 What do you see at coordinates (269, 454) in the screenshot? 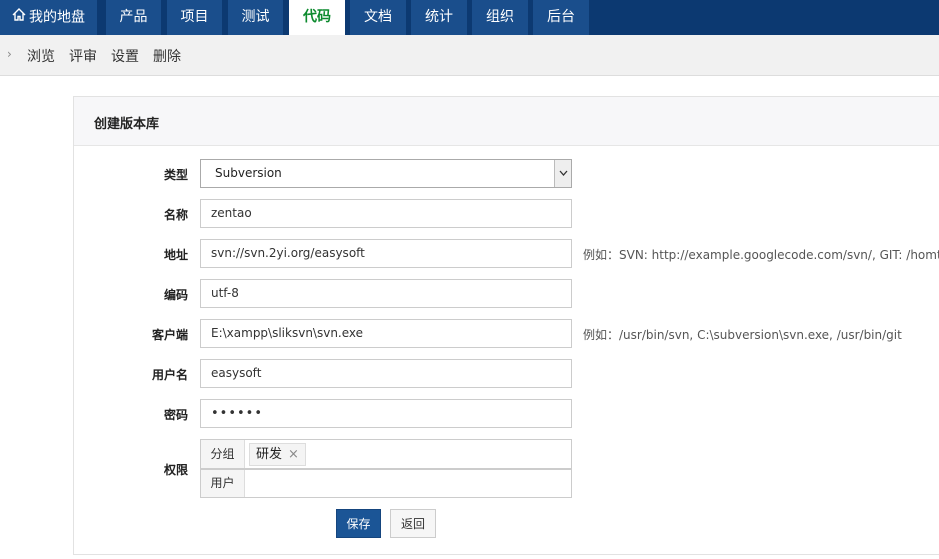
I see `group-chip-label: 研发` at bounding box center [269, 454].